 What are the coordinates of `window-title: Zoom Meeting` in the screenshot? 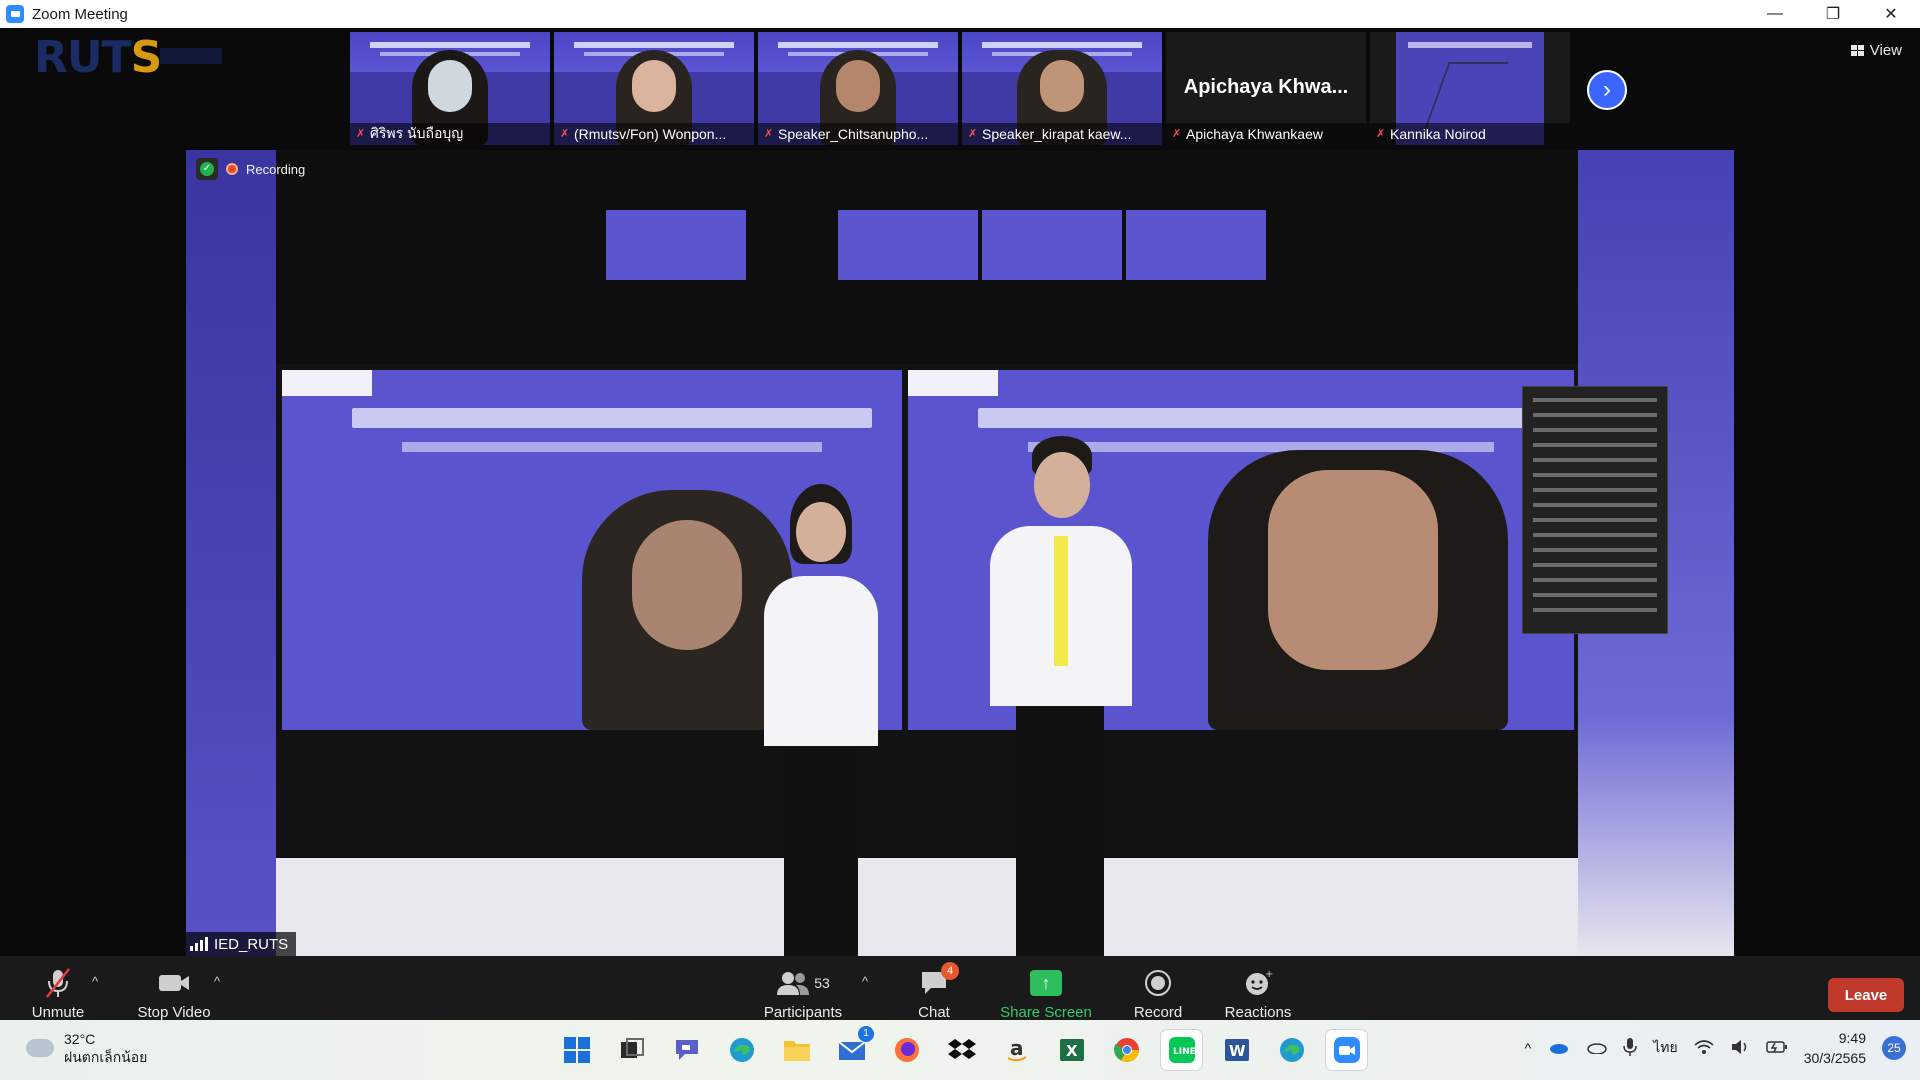 It's located at (80, 14).